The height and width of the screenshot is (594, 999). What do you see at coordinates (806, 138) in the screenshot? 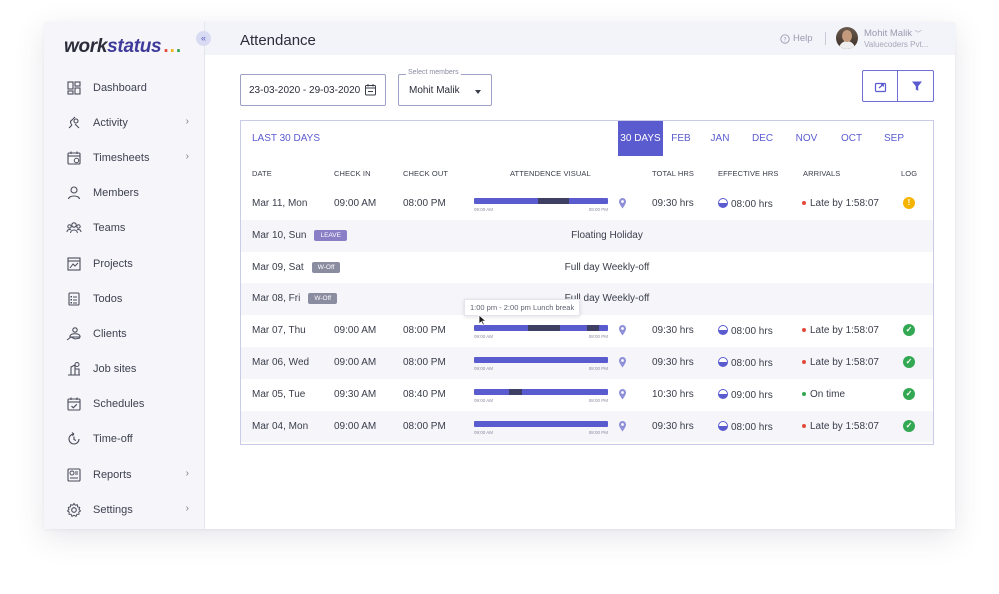
I see `tab-nov: NOV` at bounding box center [806, 138].